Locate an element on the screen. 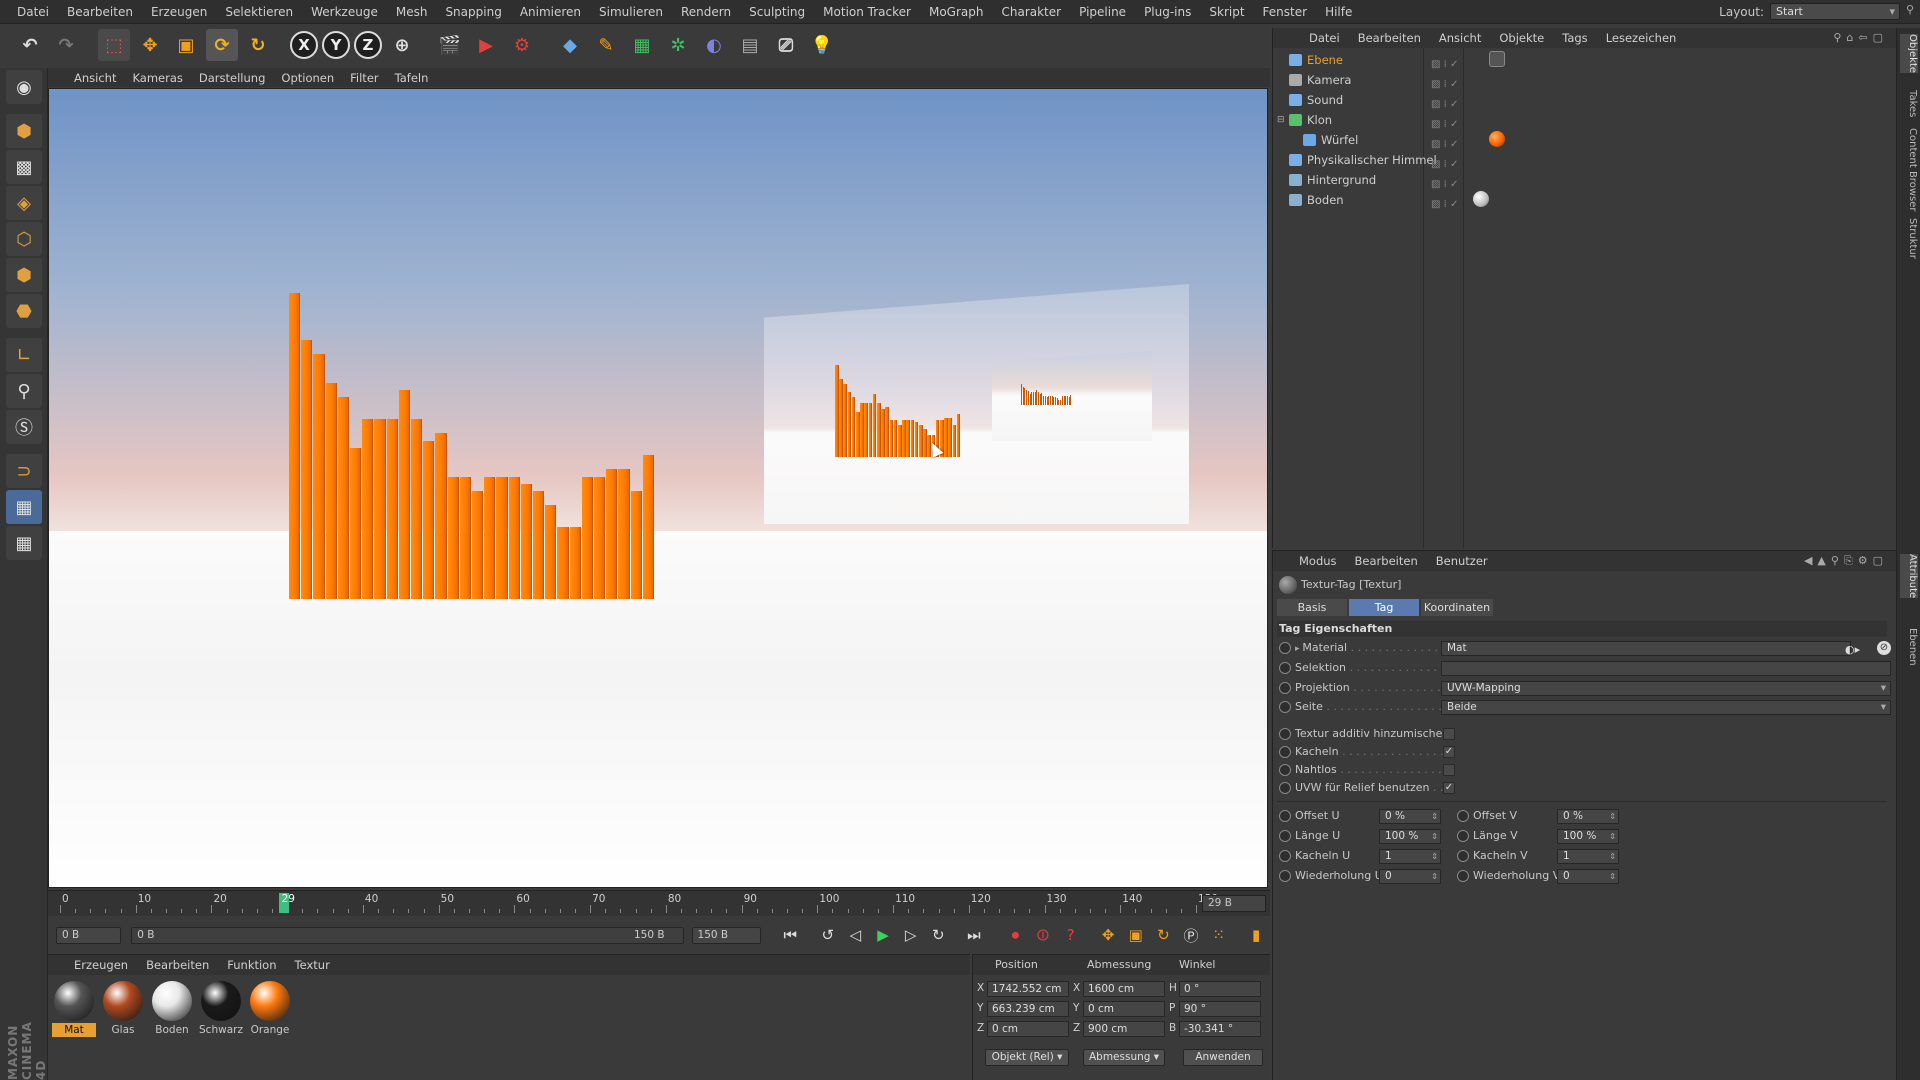 This screenshot has width=1920, height=1080. kacheln_u-anim-radio is located at coordinates (1285, 856).